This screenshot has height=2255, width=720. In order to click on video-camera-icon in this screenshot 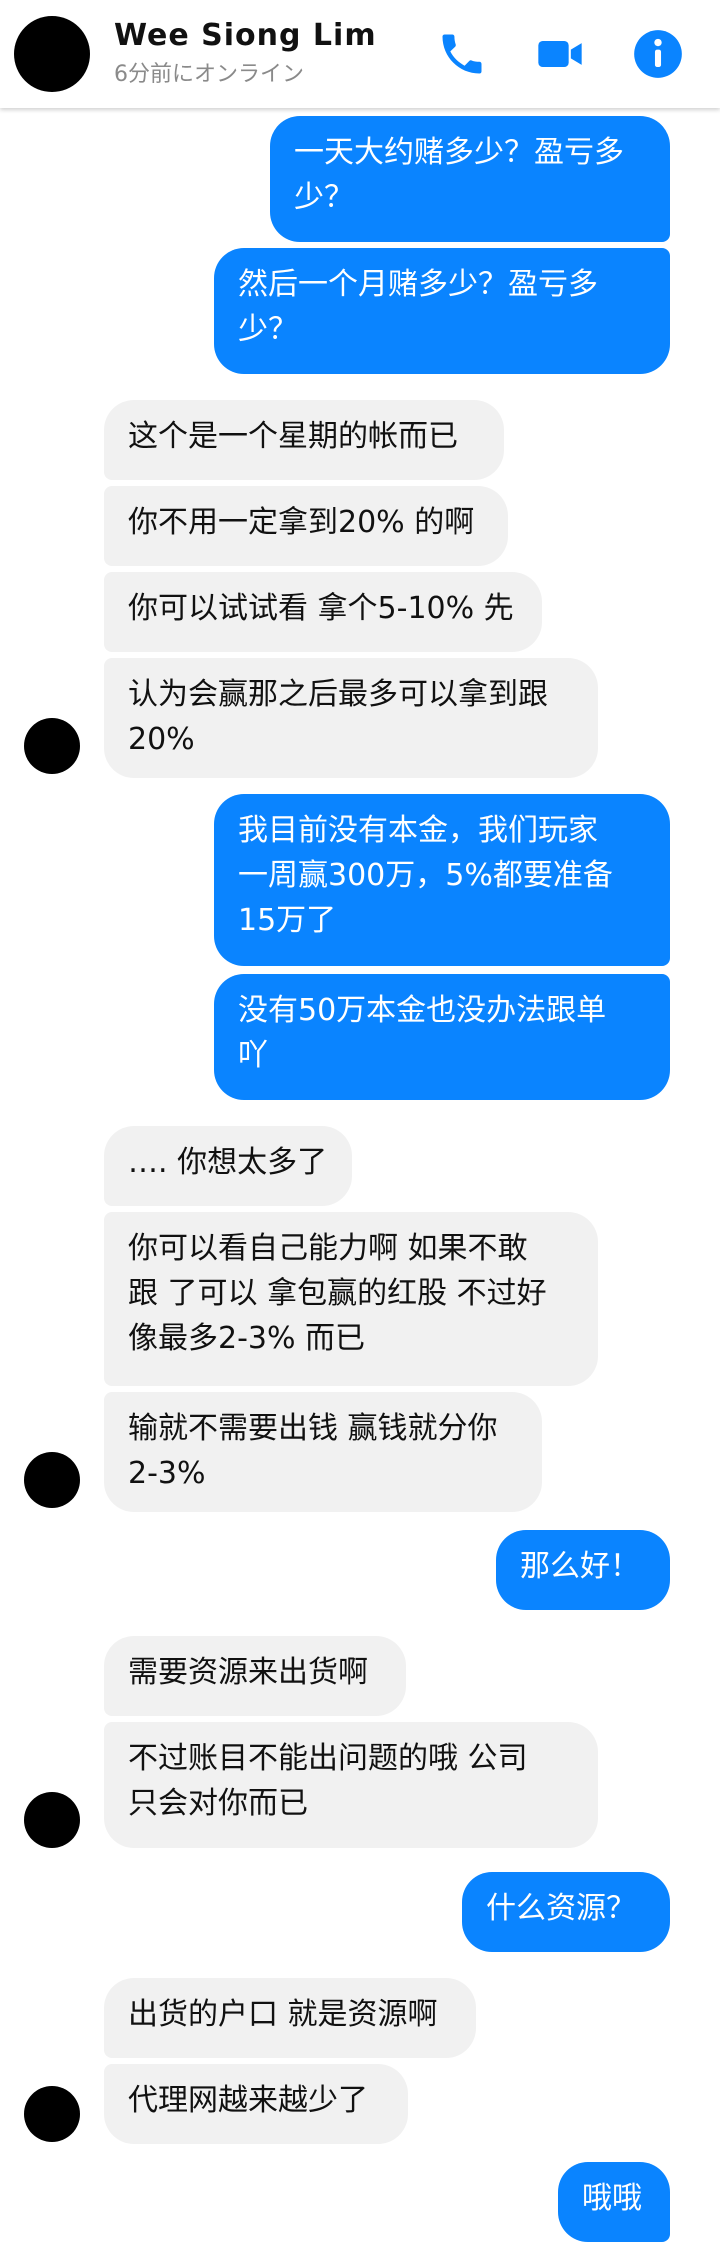, I will do `click(560, 54)`.